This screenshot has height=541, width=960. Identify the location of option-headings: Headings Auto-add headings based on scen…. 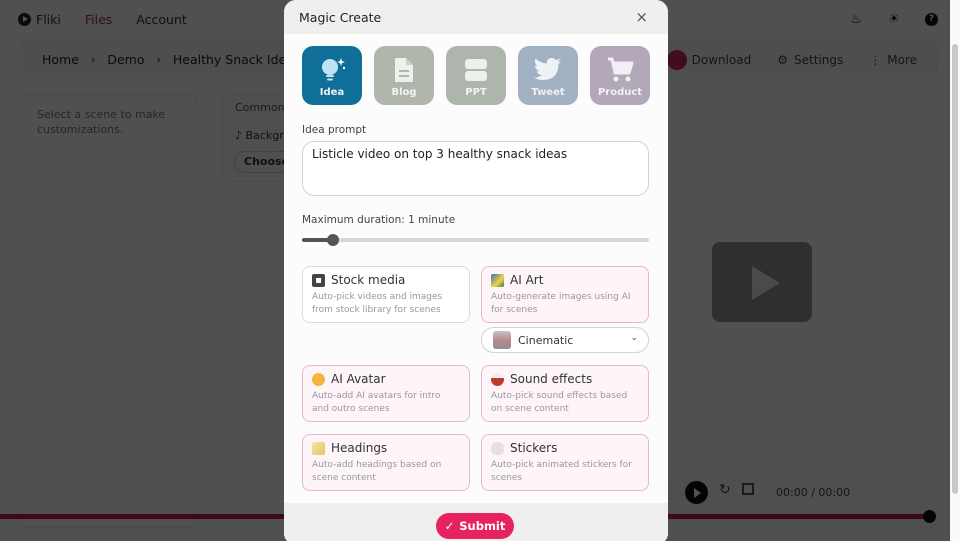
(386, 462).